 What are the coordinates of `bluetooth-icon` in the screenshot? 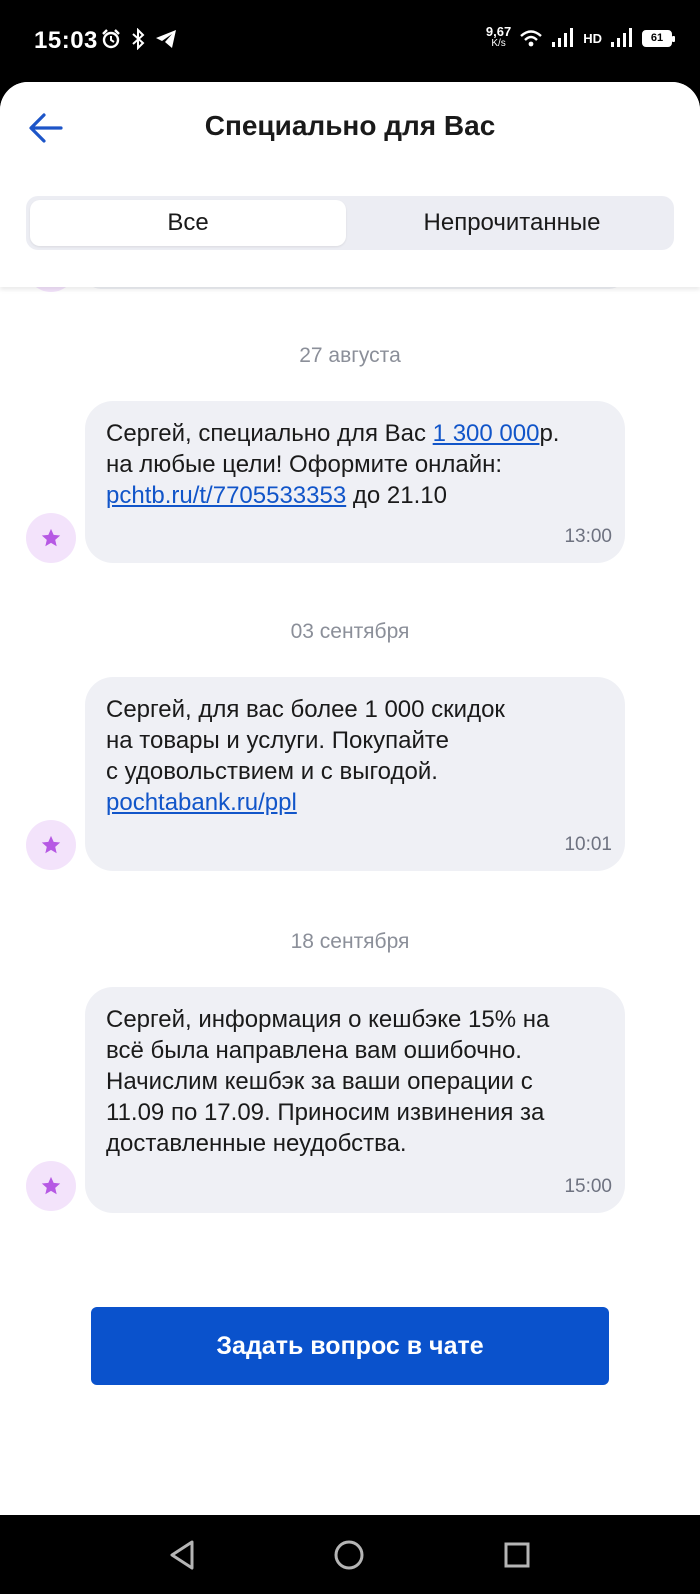 It's located at (138, 39).